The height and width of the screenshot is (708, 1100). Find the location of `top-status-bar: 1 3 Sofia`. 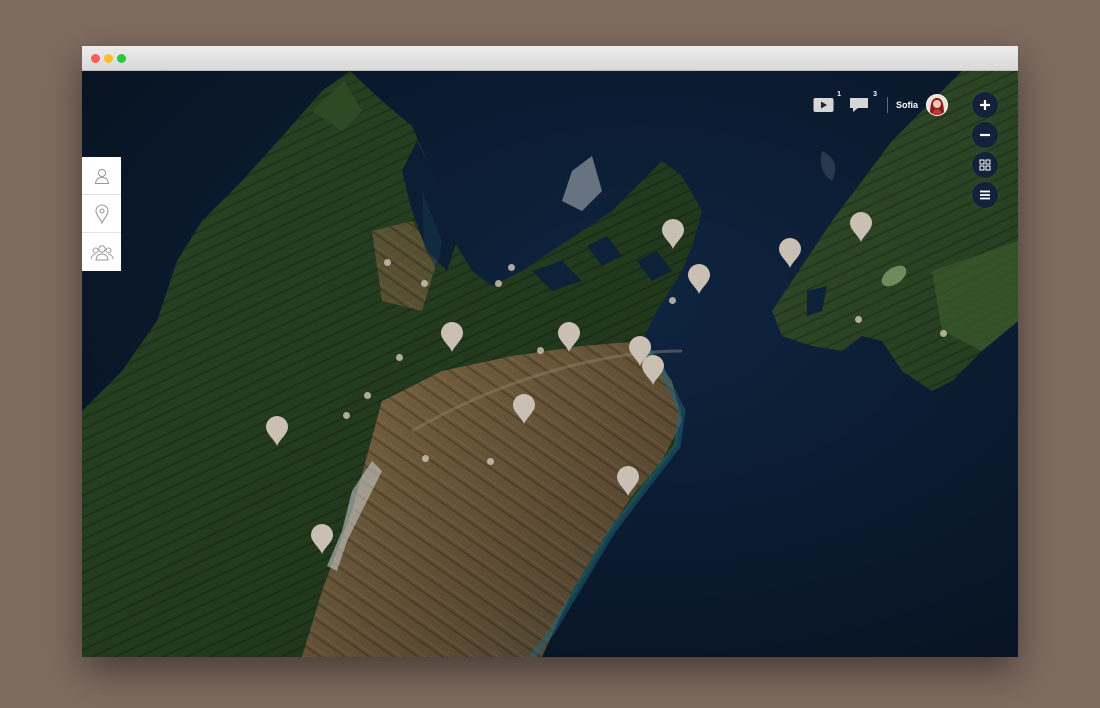

top-status-bar: 1 3 Sofia is located at coordinates (876, 104).